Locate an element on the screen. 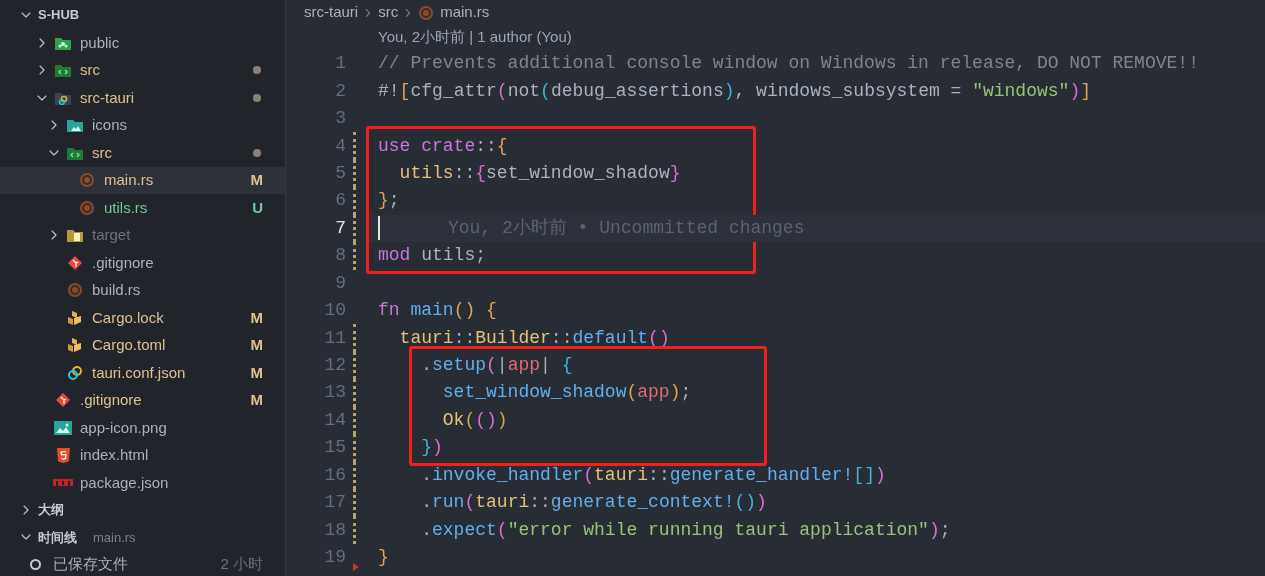 Image resolution: width=1265 pixels, height=576 pixels. code-line: .invoke_handler(tauri::generate_handler![]) is located at coordinates (653, 475).